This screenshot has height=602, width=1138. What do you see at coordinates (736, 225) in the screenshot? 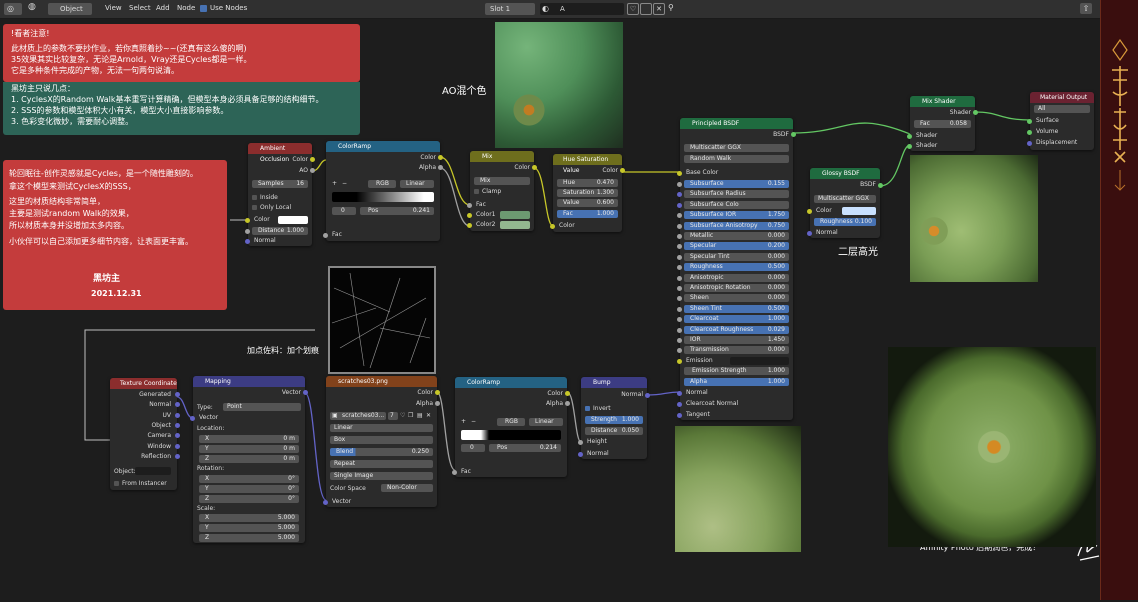
I see `bsdf-param-field: Subsurface Anisotropy 0.750` at bounding box center [736, 225].